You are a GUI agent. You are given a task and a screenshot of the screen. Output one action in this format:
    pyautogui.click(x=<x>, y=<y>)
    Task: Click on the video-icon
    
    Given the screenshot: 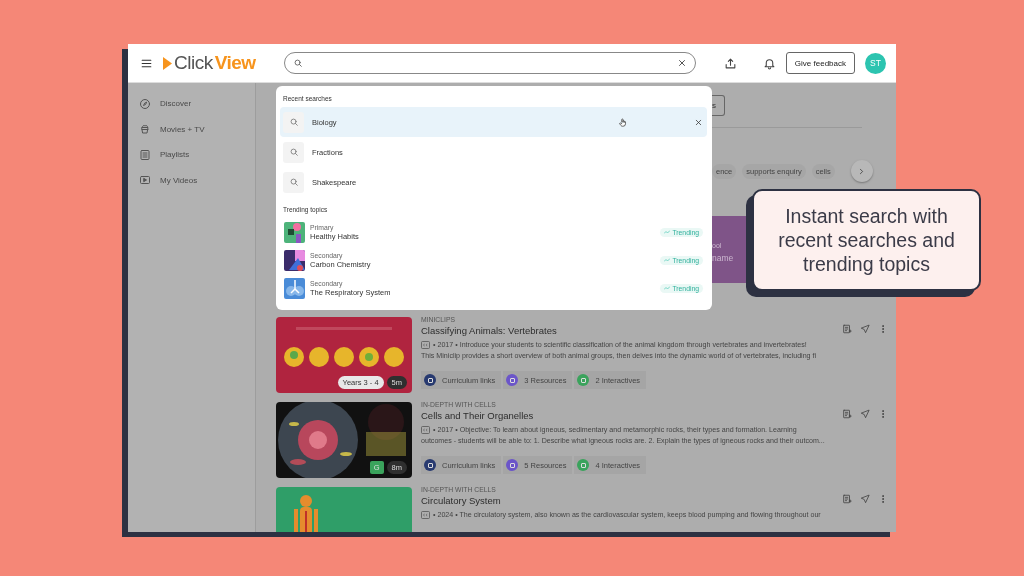 What is the action you would take?
    pyautogui.click(x=145, y=180)
    